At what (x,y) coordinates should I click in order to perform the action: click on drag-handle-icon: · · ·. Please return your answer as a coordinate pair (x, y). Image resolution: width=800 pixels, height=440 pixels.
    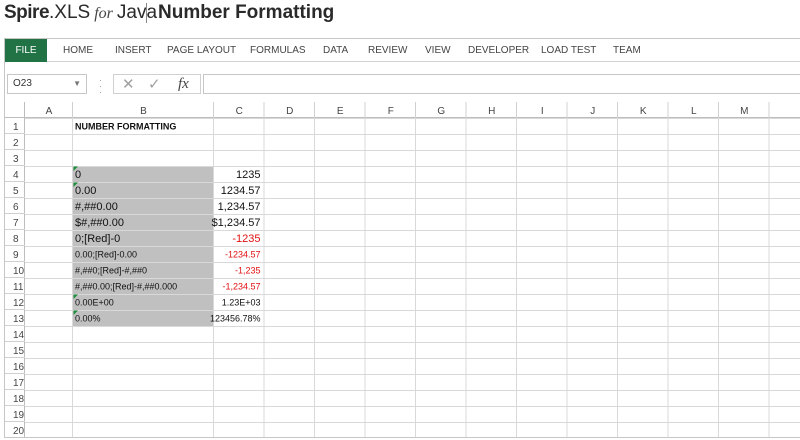
    Looking at the image, I should click on (100, 86).